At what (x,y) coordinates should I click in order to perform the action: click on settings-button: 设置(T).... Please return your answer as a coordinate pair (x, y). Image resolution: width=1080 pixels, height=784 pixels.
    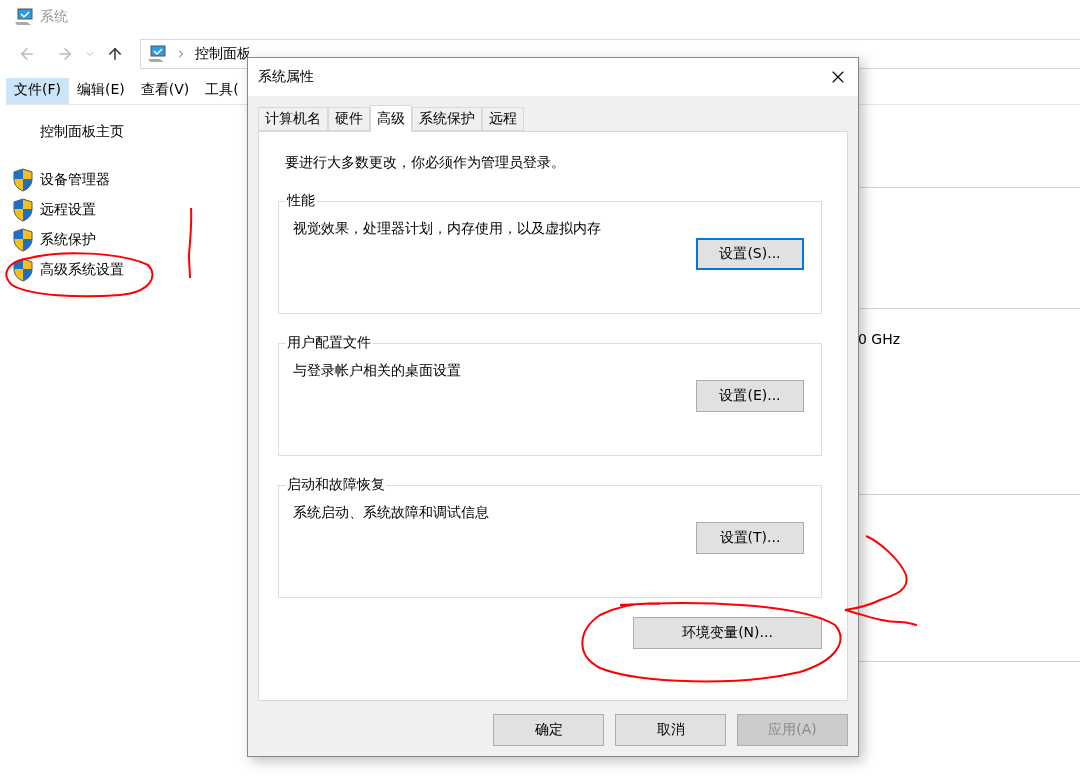
    Looking at the image, I should click on (750, 538).